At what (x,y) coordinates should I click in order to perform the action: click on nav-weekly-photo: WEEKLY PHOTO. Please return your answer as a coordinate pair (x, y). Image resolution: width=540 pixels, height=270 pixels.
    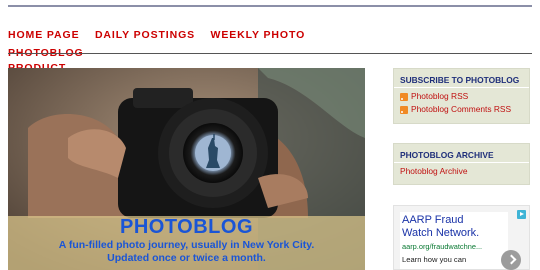
    Looking at the image, I should click on (258, 35).